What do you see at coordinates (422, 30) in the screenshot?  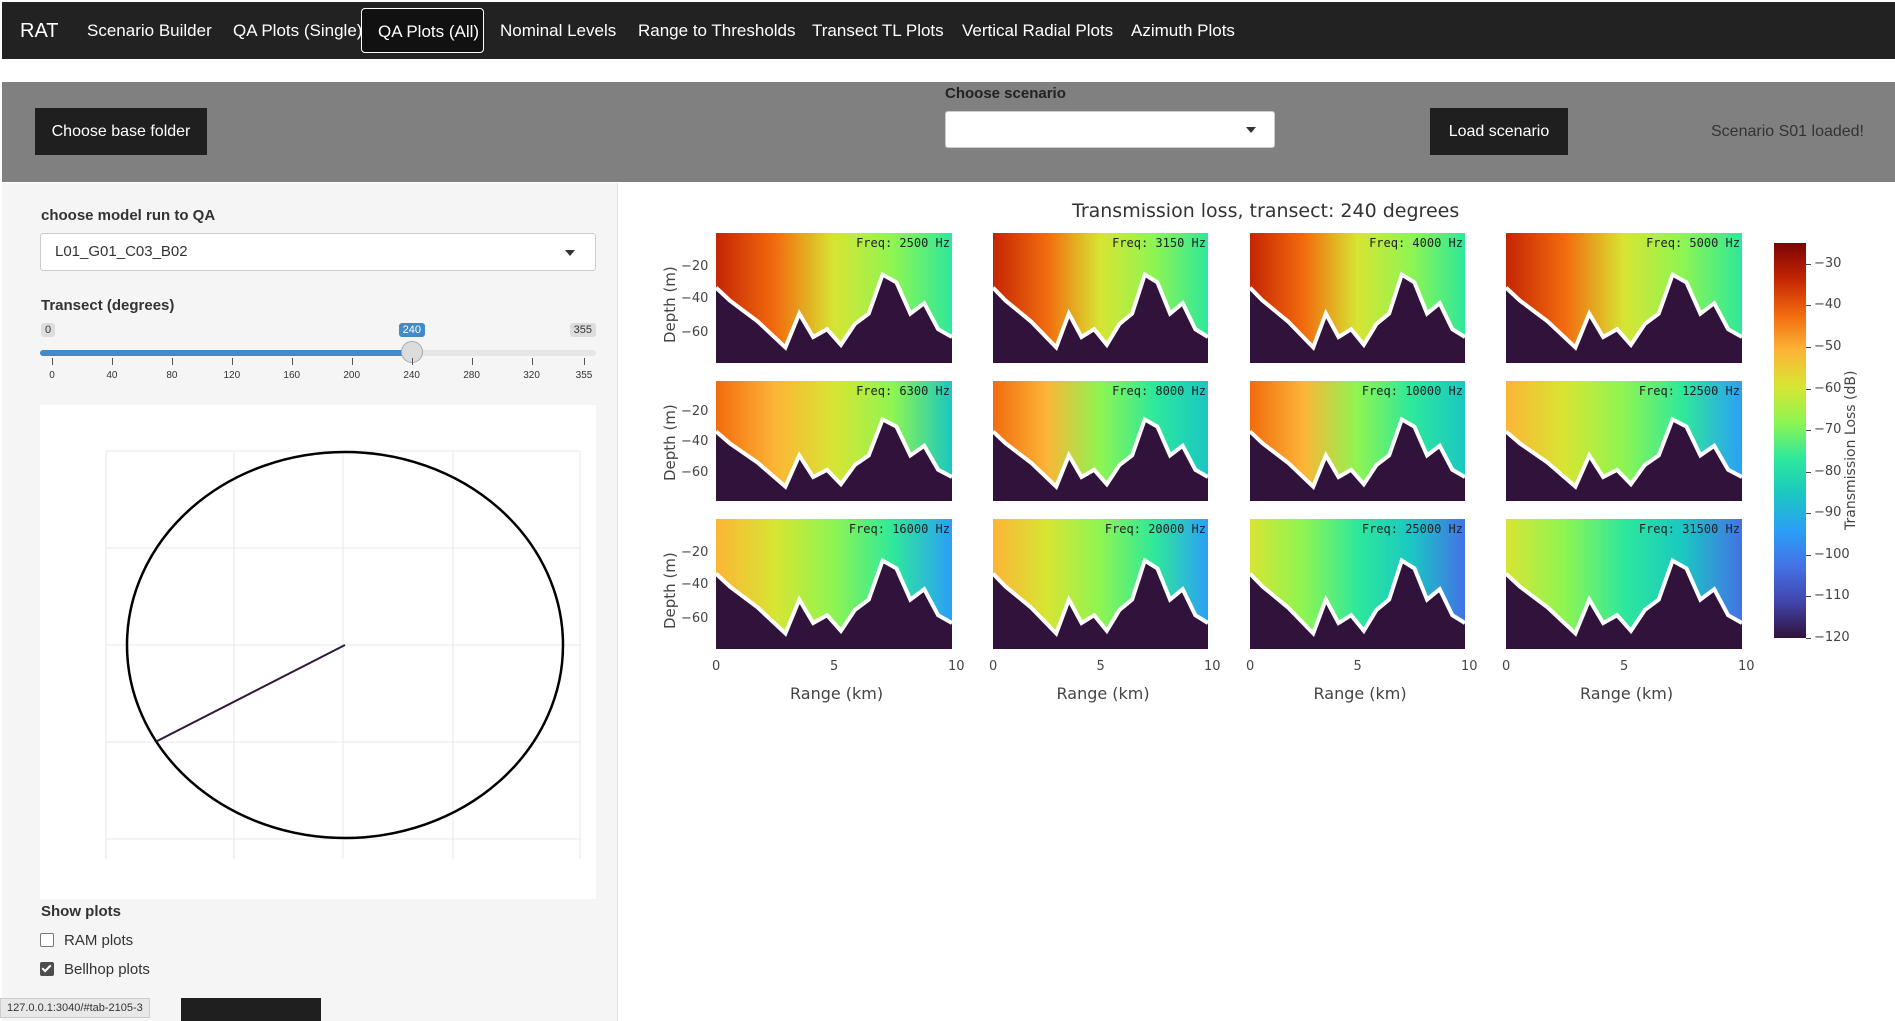 I see `tab-qa-plots-all: QA Plots (All)` at bounding box center [422, 30].